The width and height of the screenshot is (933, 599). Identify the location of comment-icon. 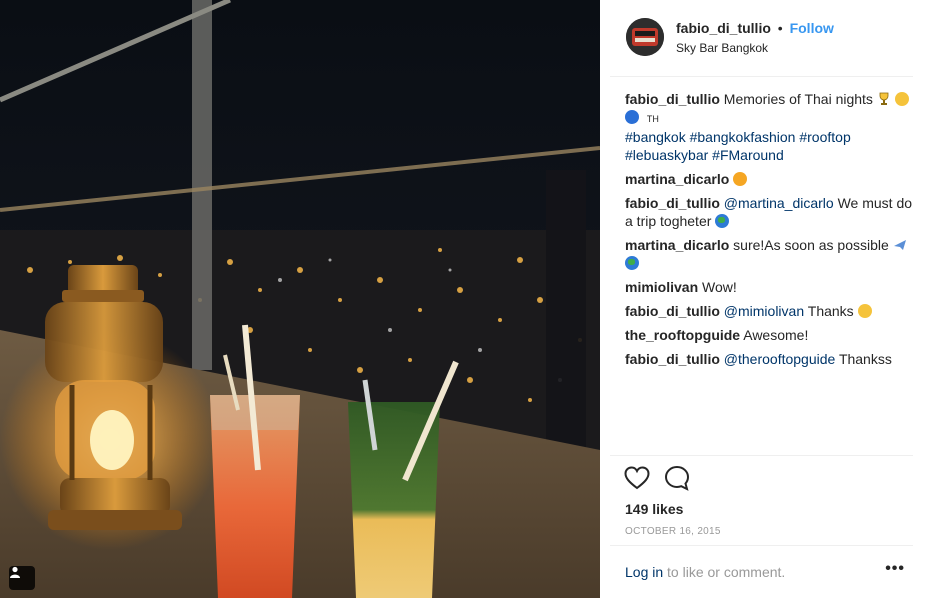
(677, 480).